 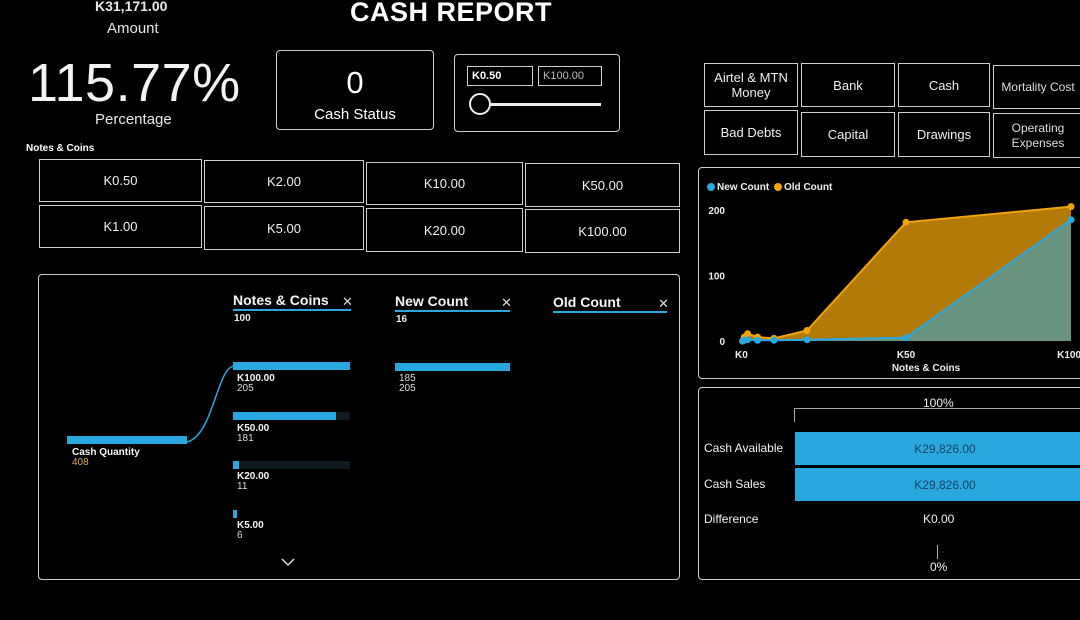 I want to click on slider-track, so click(x=542, y=104).